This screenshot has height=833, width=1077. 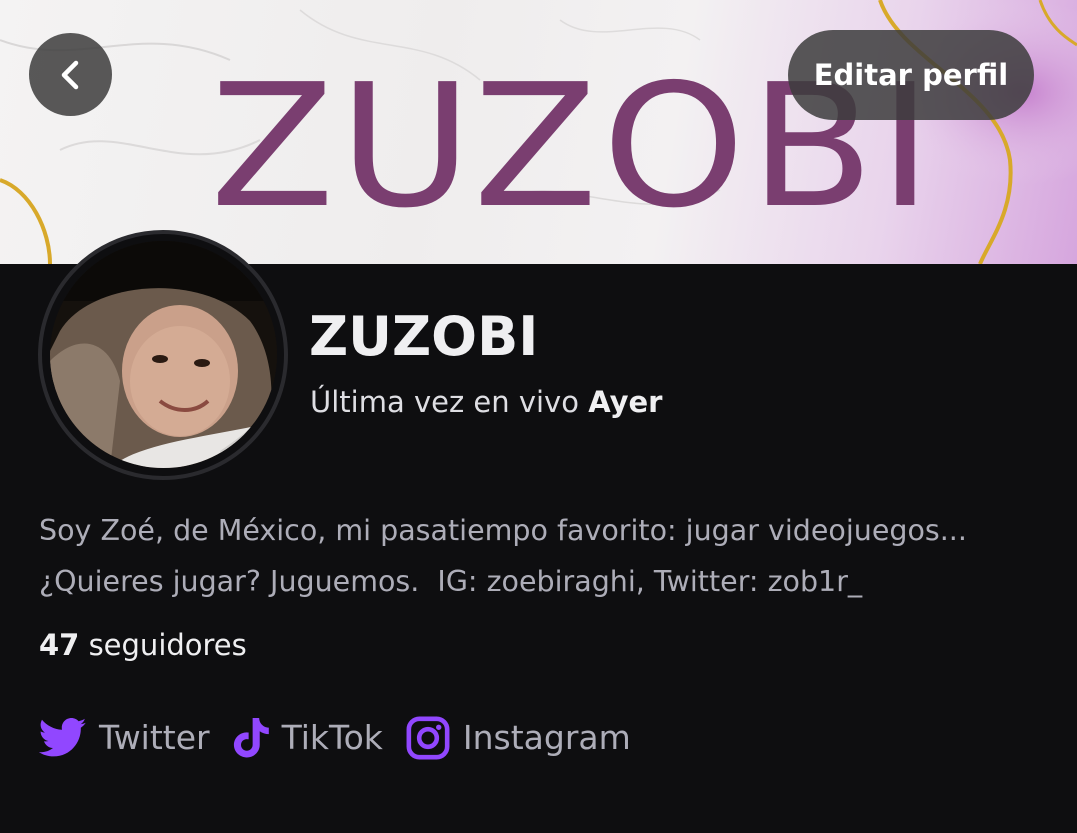 What do you see at coordinates (546, 737) in the screenshot?
I see `social-label: Instagram` at bounding box center [546, 737].